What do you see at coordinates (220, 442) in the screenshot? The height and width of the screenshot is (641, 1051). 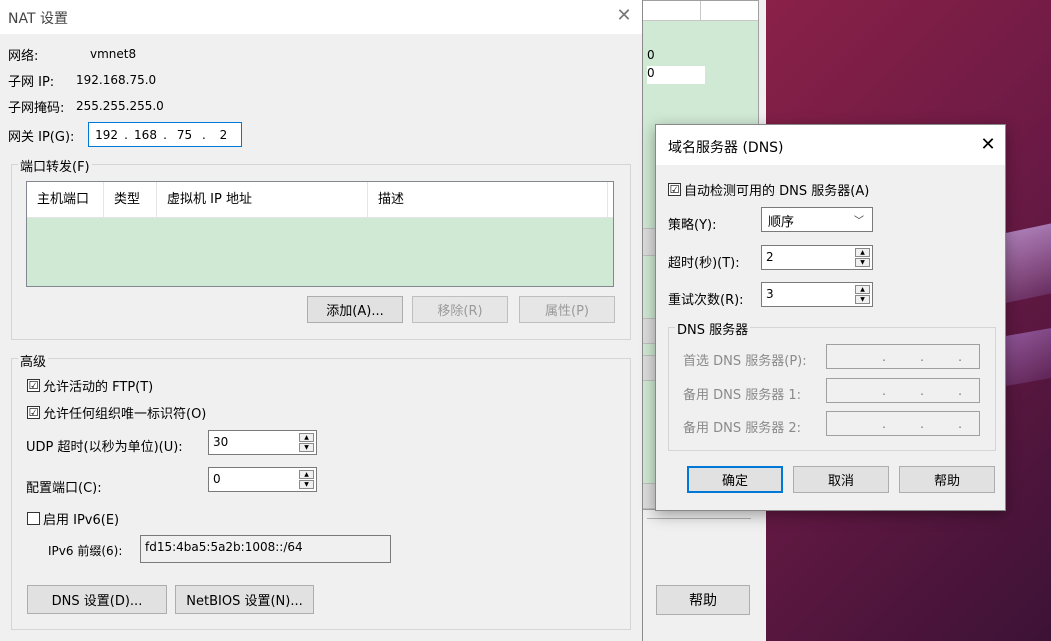 I see `udp-timeout-value: 30` at bounding box center [220, 442].